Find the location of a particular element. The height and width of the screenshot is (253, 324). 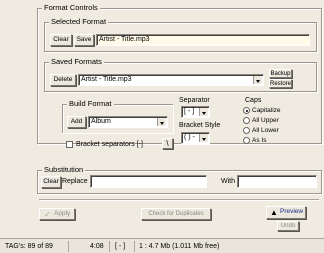

caps-all-upper-label: All Upper is located at coordinates (265, 120).